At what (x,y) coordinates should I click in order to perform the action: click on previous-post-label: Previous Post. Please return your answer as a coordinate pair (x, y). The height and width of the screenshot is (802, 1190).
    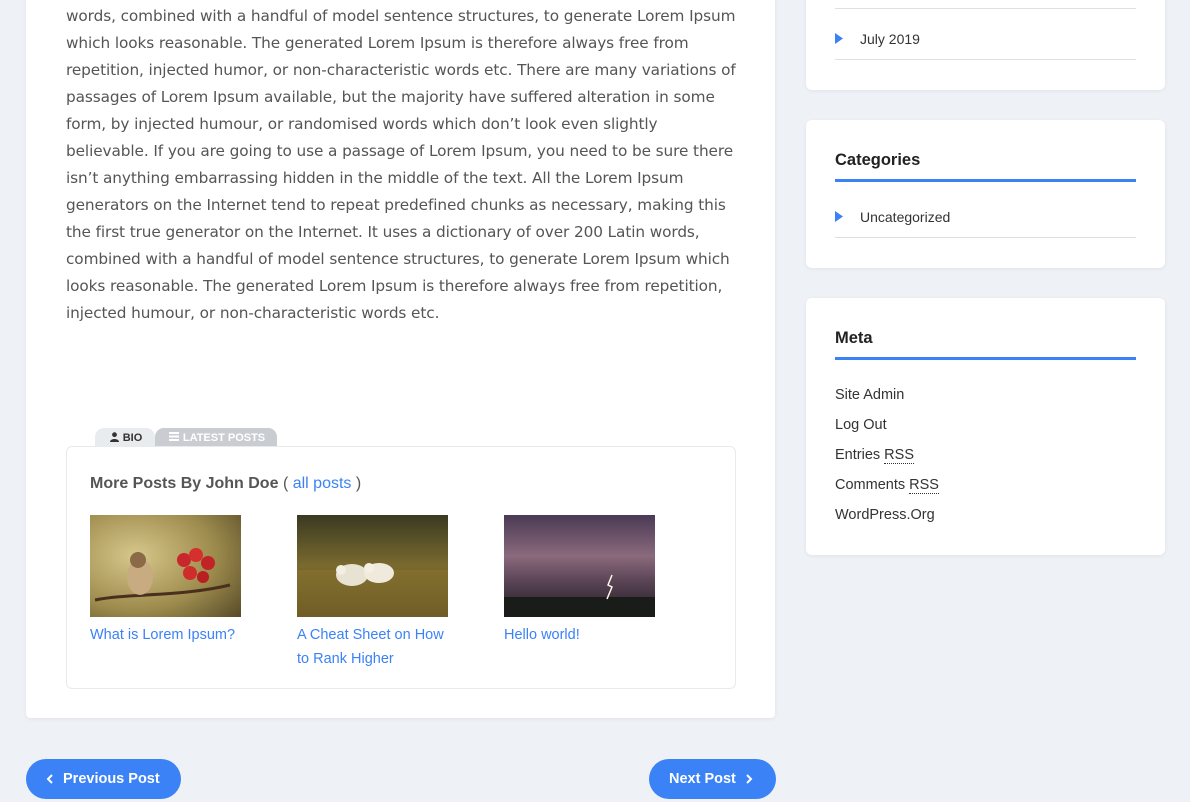
    Looking at the image, I should click on (111, 779).